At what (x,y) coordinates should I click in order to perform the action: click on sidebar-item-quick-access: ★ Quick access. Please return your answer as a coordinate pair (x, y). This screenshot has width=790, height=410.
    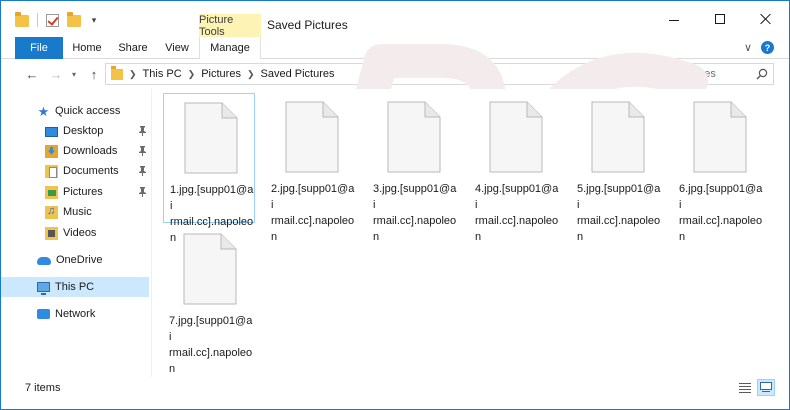
    Looking at the image, I should click on (75, 111).